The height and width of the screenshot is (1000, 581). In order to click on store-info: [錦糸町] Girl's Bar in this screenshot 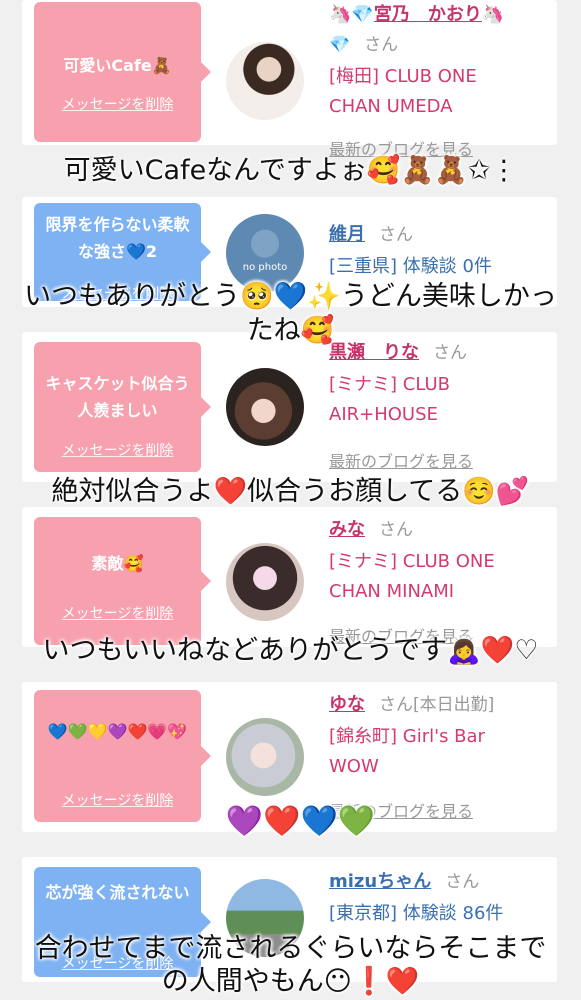, I will do `click(440, 737)`.